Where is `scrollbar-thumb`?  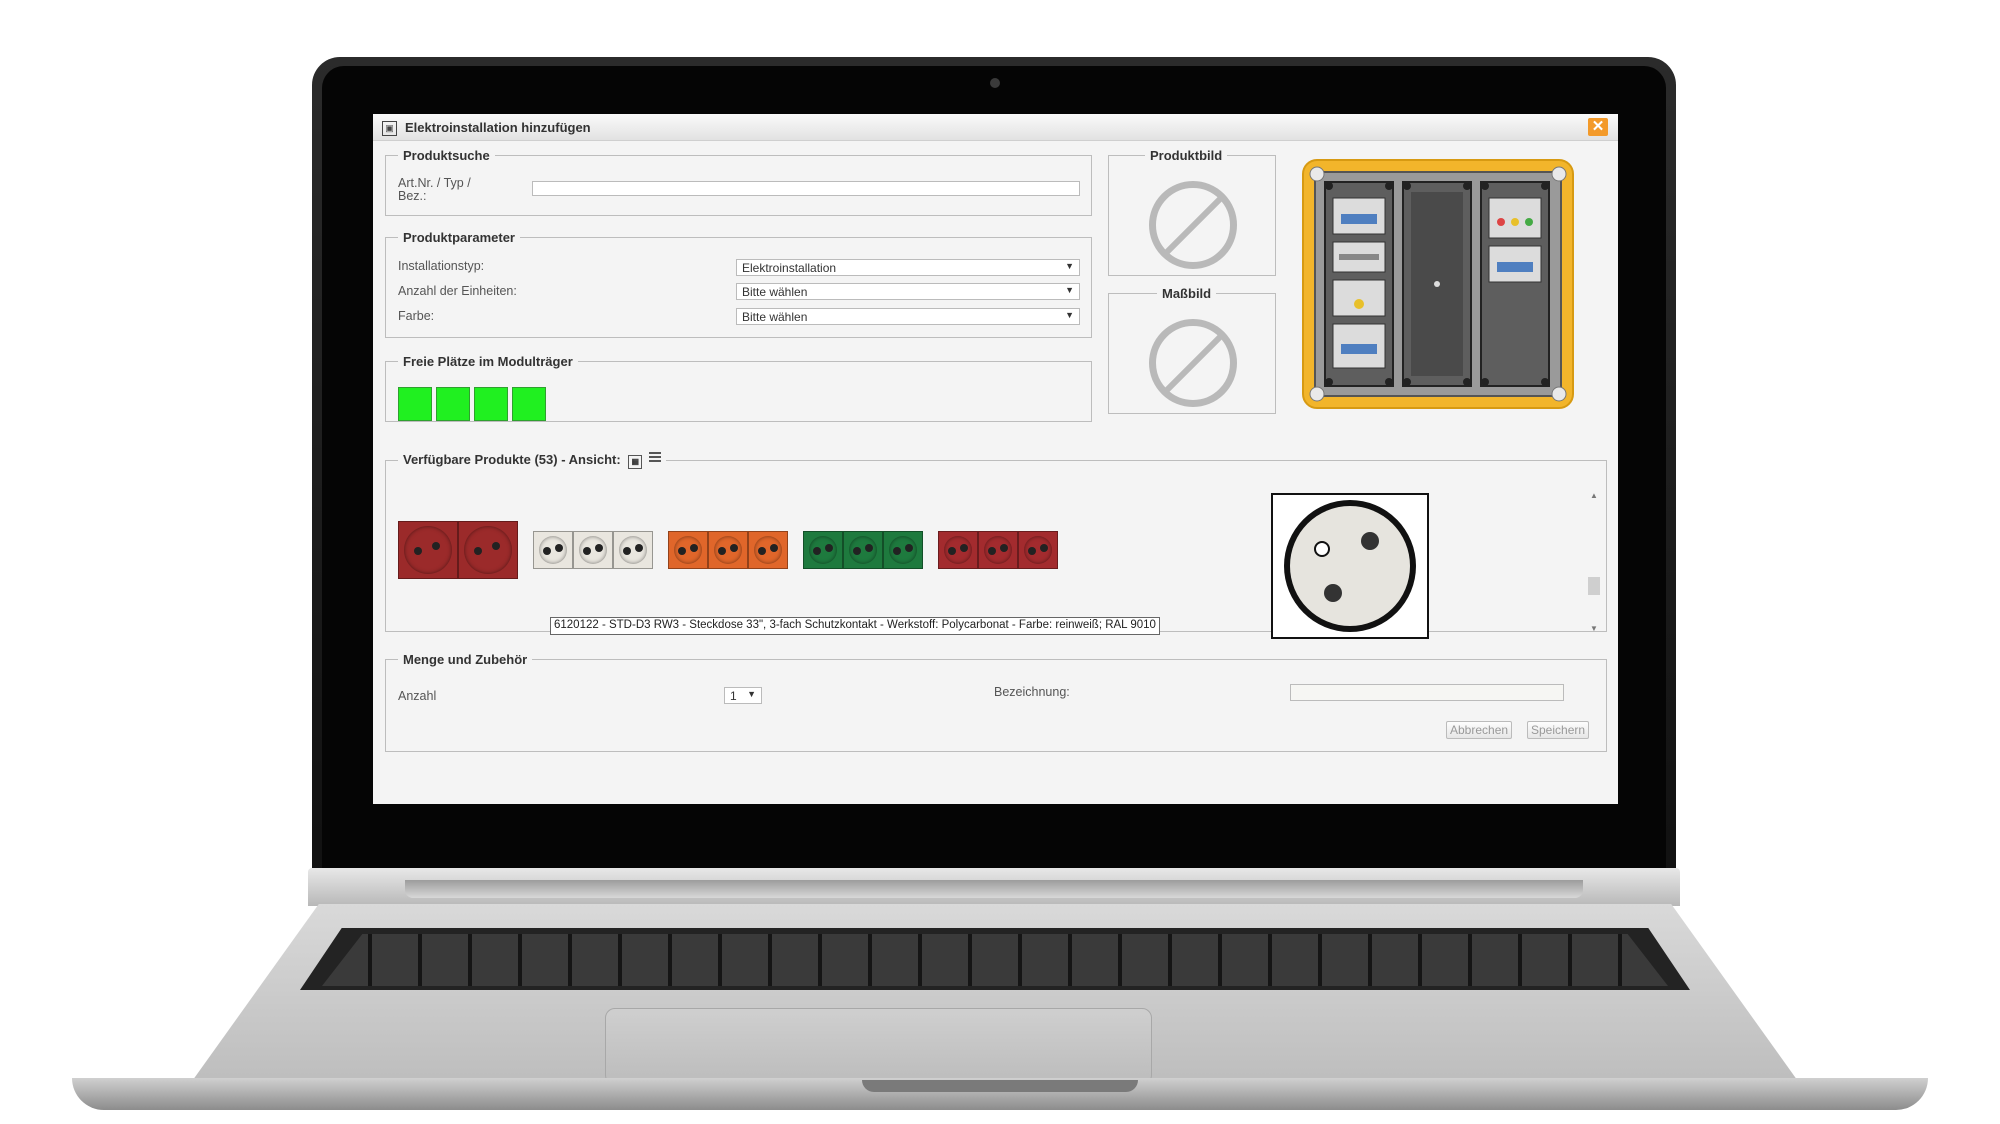 scrollbar-thumb is located at coordinates (1594, 586).